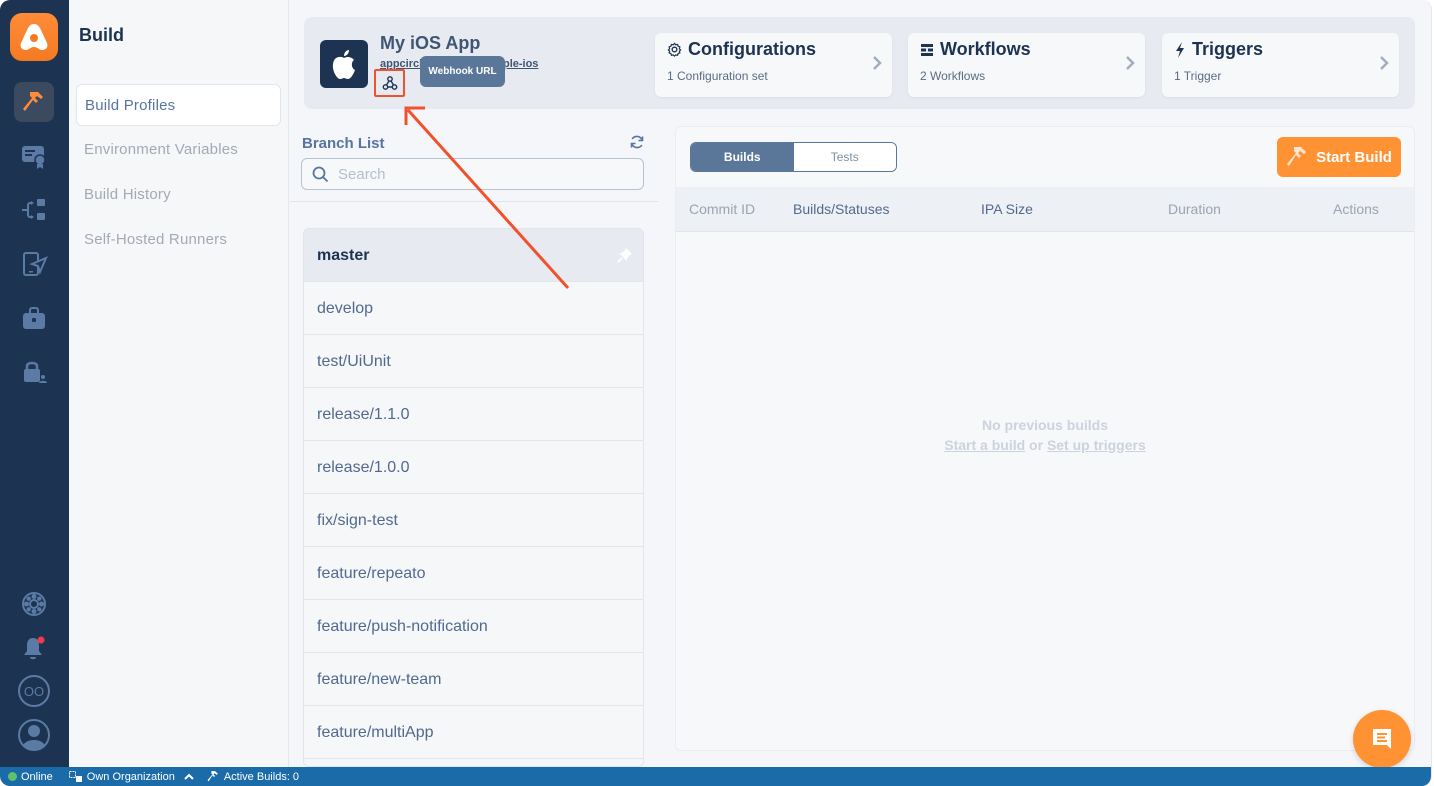  I want to click on webhook-icon, so click(389, 83).